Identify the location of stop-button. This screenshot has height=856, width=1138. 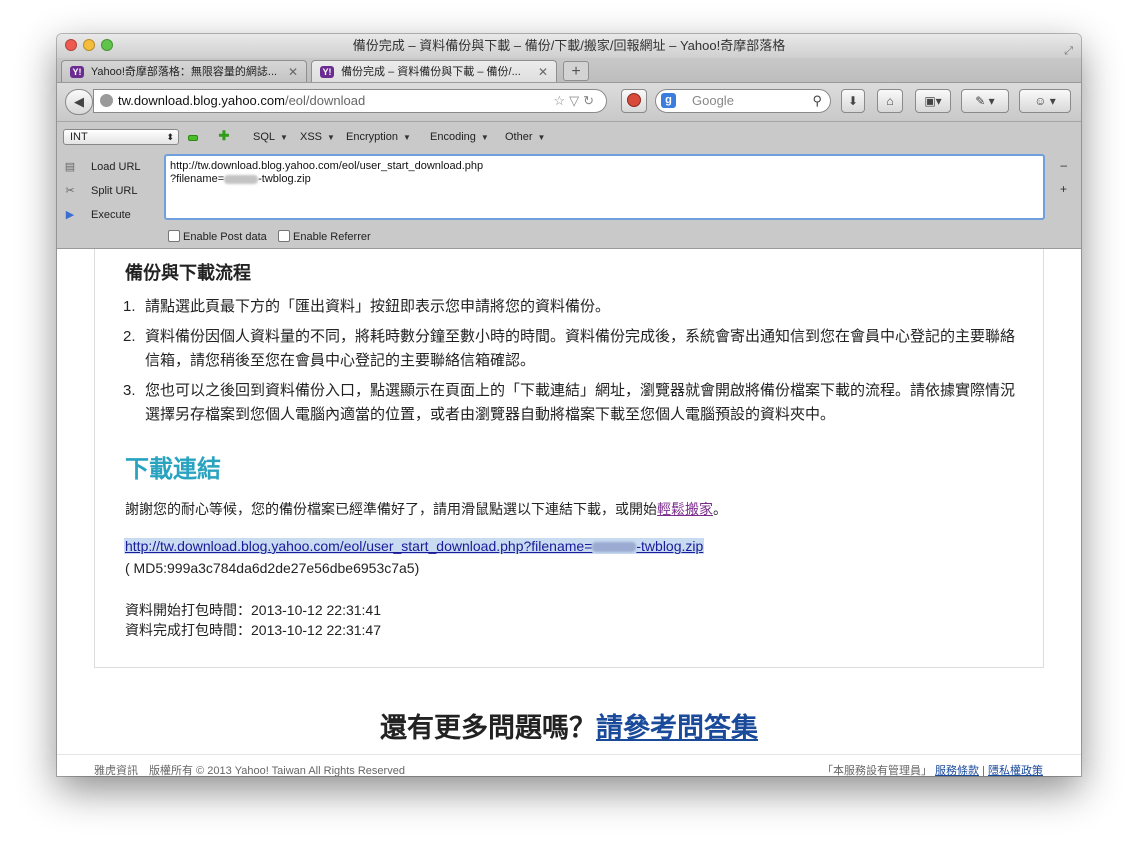
(634, 101).